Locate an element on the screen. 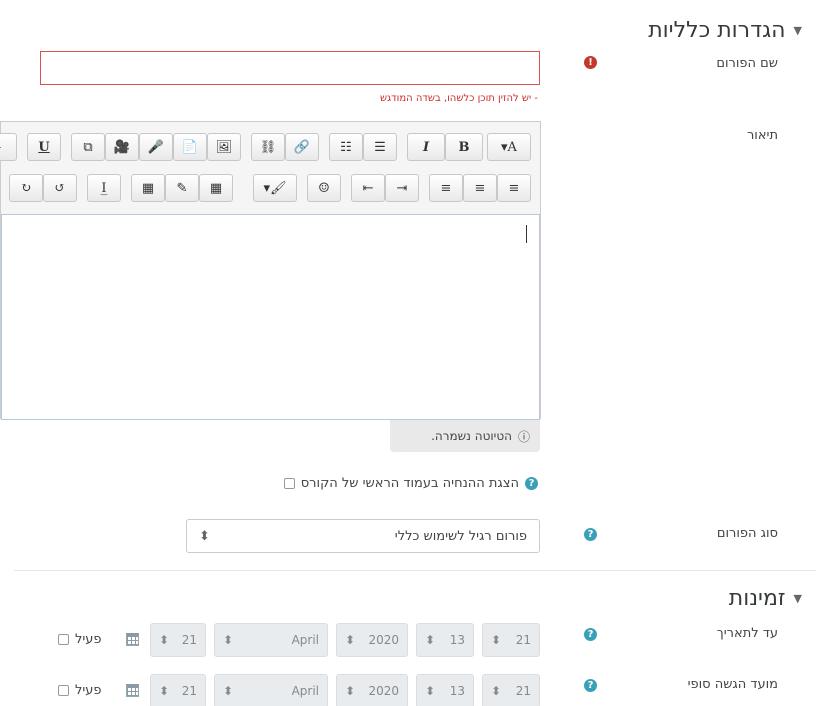 This screenshot has height=706, width=816. forum-type-label: סוג הפורום is located at coordinates (747, 533).